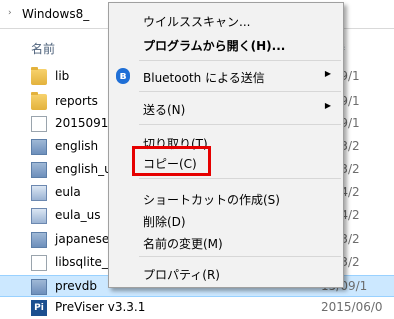  Describe the element at coordinates (211, 200) in the screenshot. I see `menu-item-label: ショートカットの作成(S)` at that location.